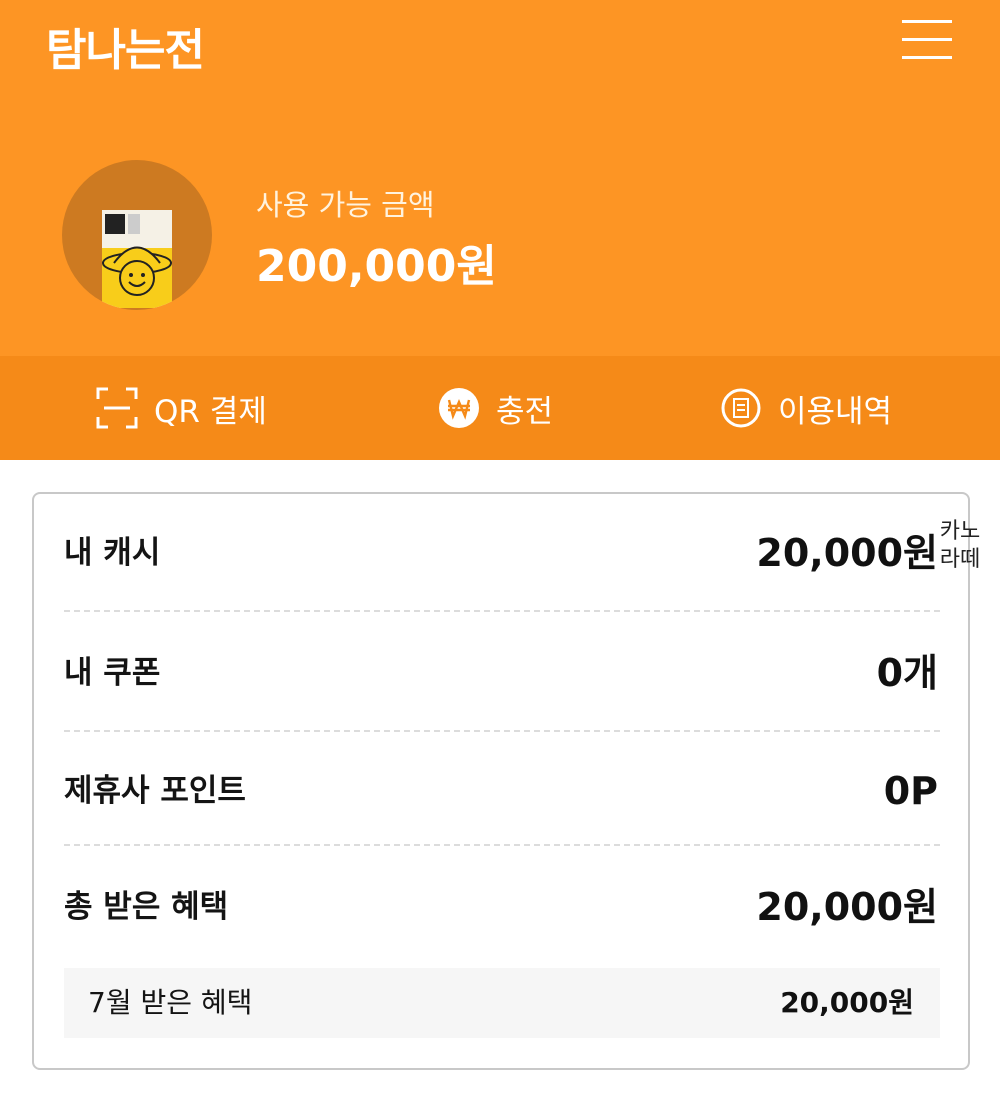 The height and width of the screenshot is (1099, 1000). I want to click on history-button: 이용내역, so click(806, 408).